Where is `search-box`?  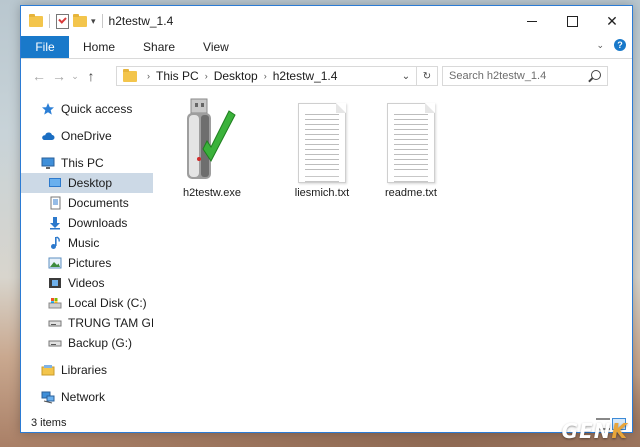 search-box is located at coordinates (525, 76).